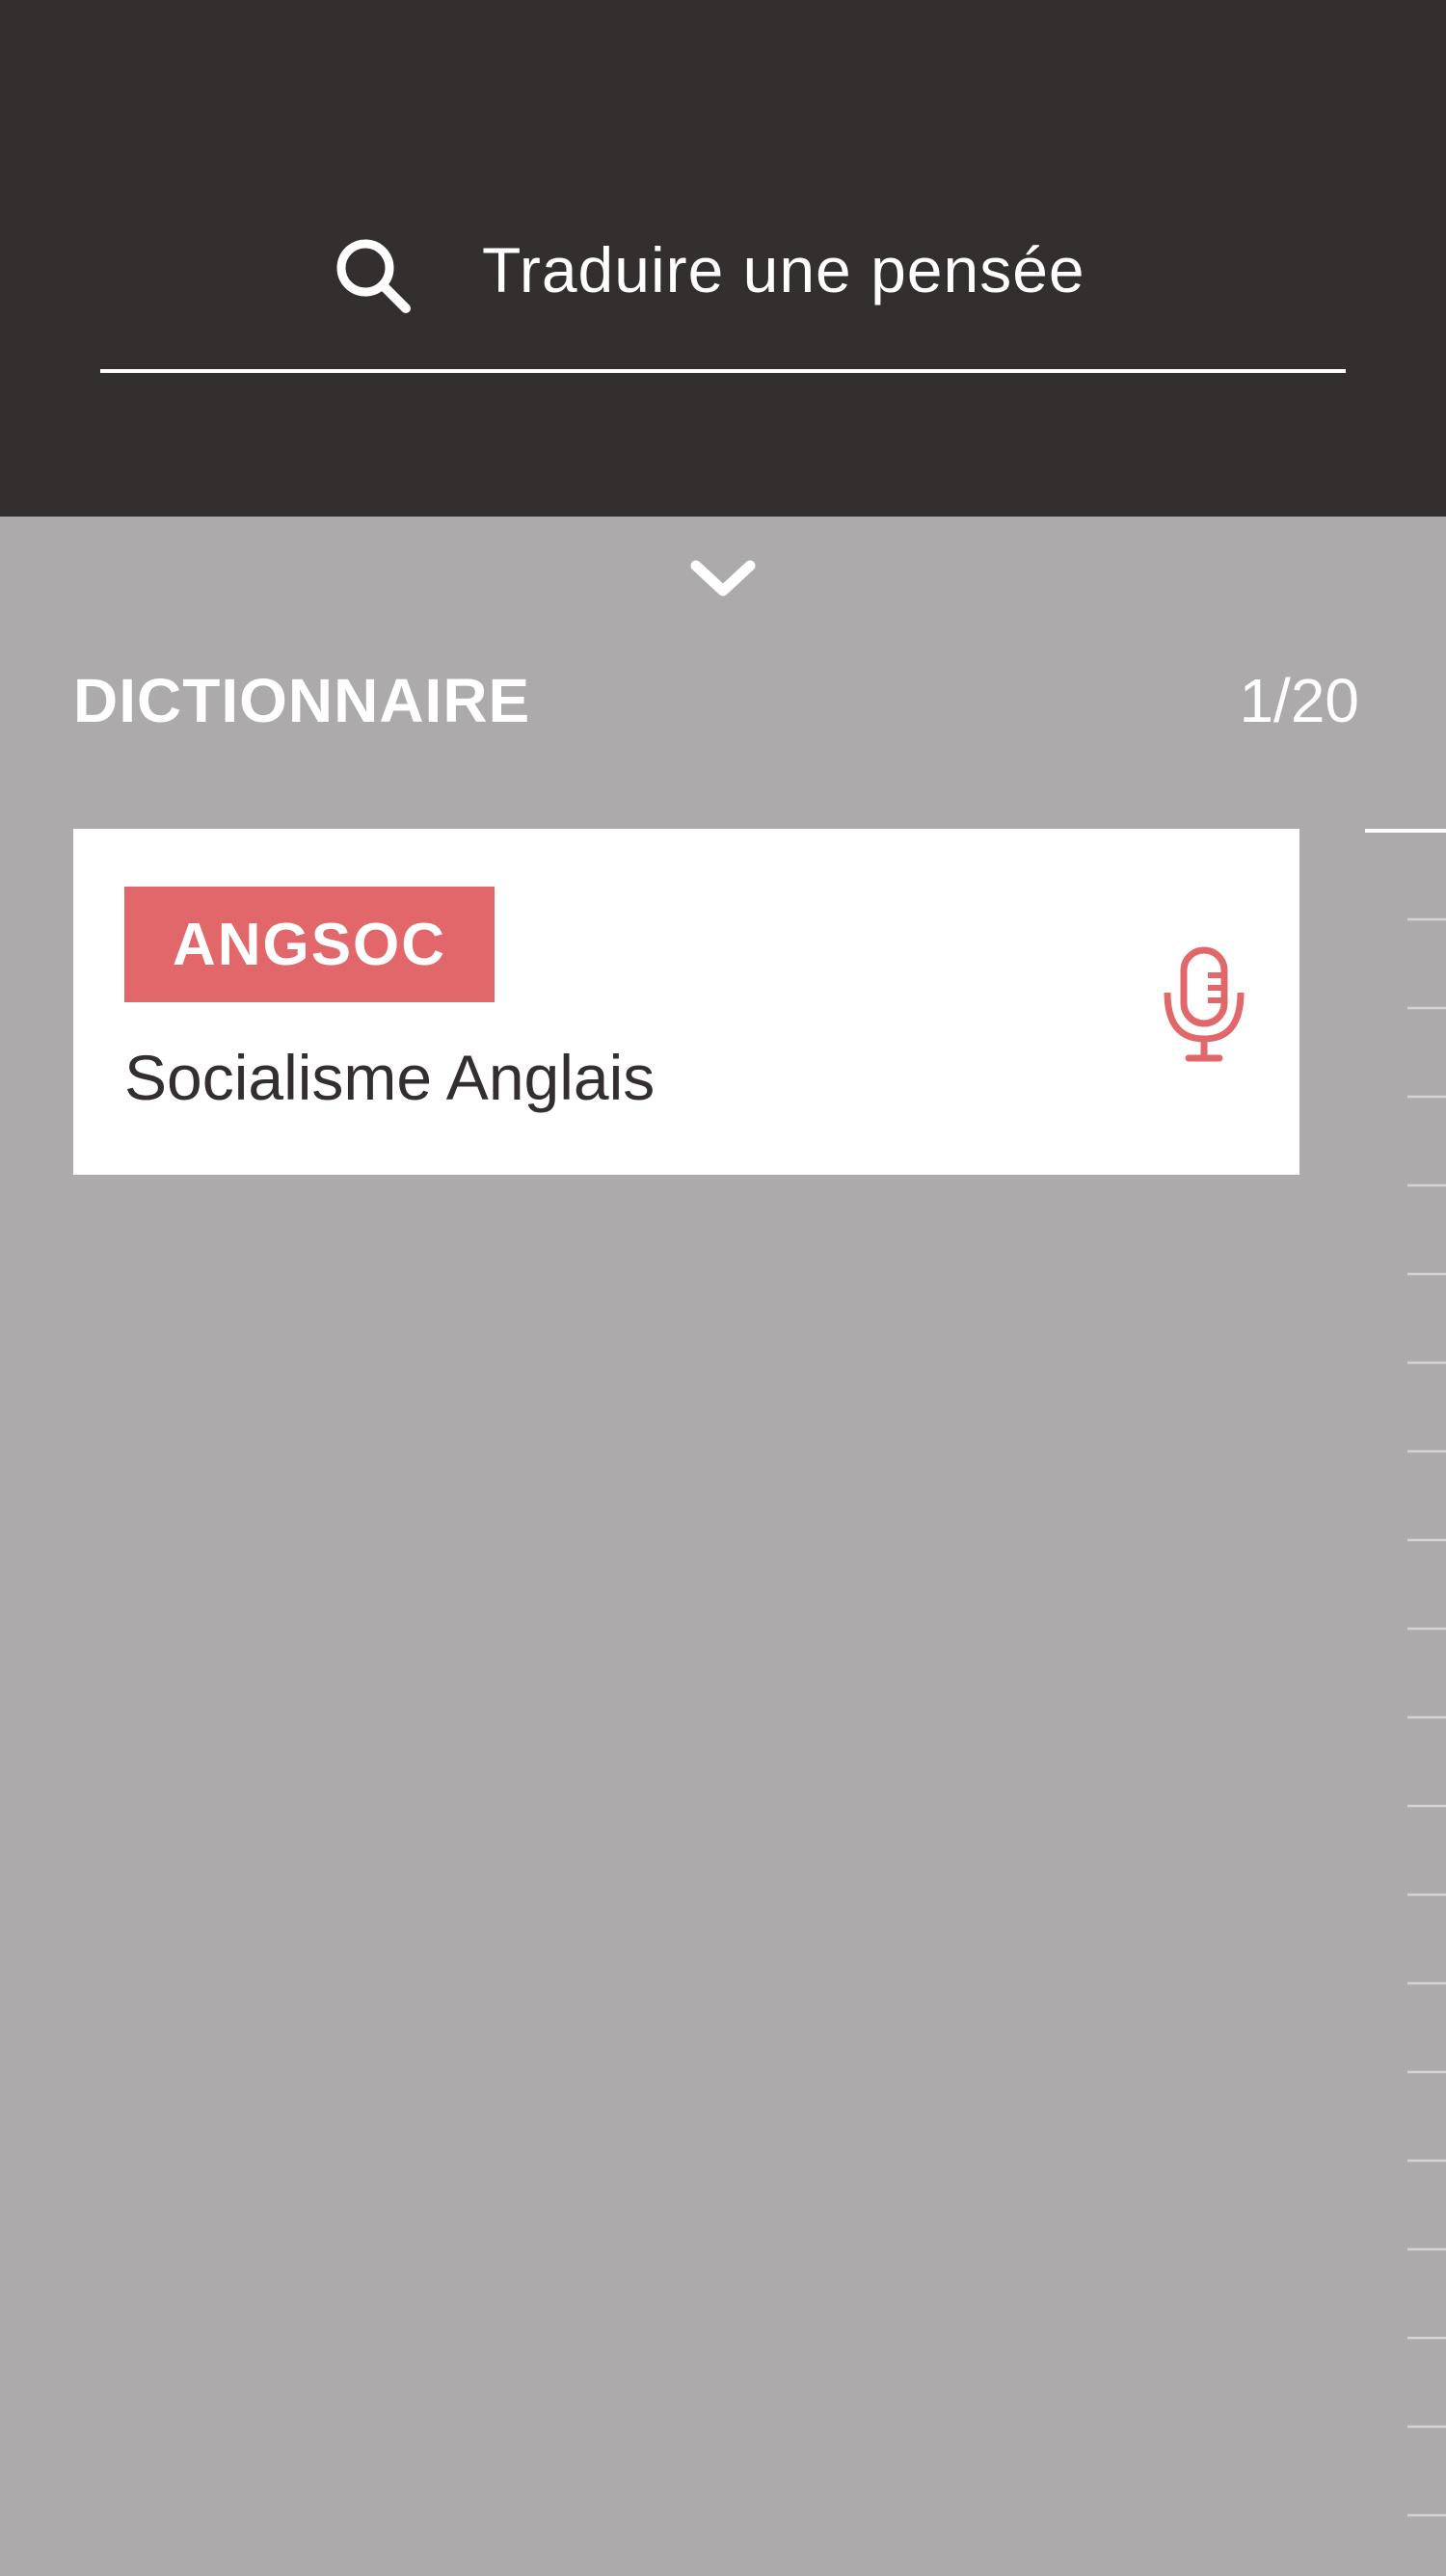 The height and width of the screenshot is (2576, 1446). What do you see at coordinates (723, 371) in the screenshot?
I see `search-underline` at bounding box center [723, 371].